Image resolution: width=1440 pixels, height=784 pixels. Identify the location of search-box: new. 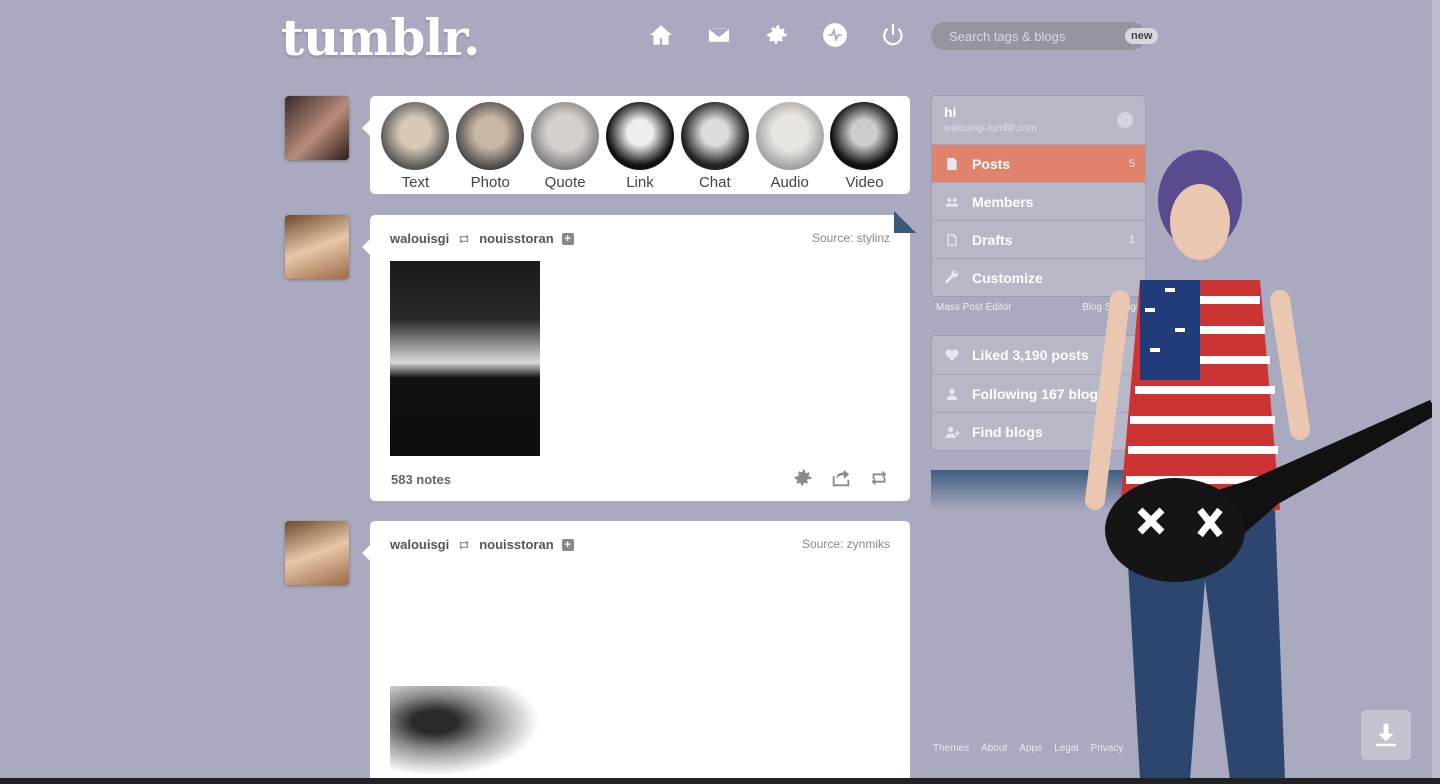
(1045, 36).